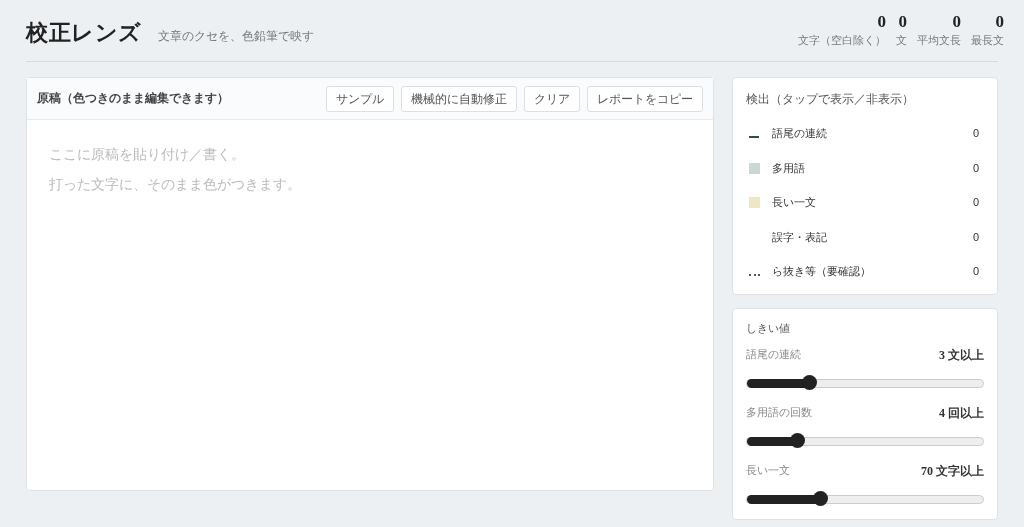  What do you see at coordinates (961, 413) in the screenshot?
I see `slider-reading: 4 回以上` at bounding box center [961, 413].